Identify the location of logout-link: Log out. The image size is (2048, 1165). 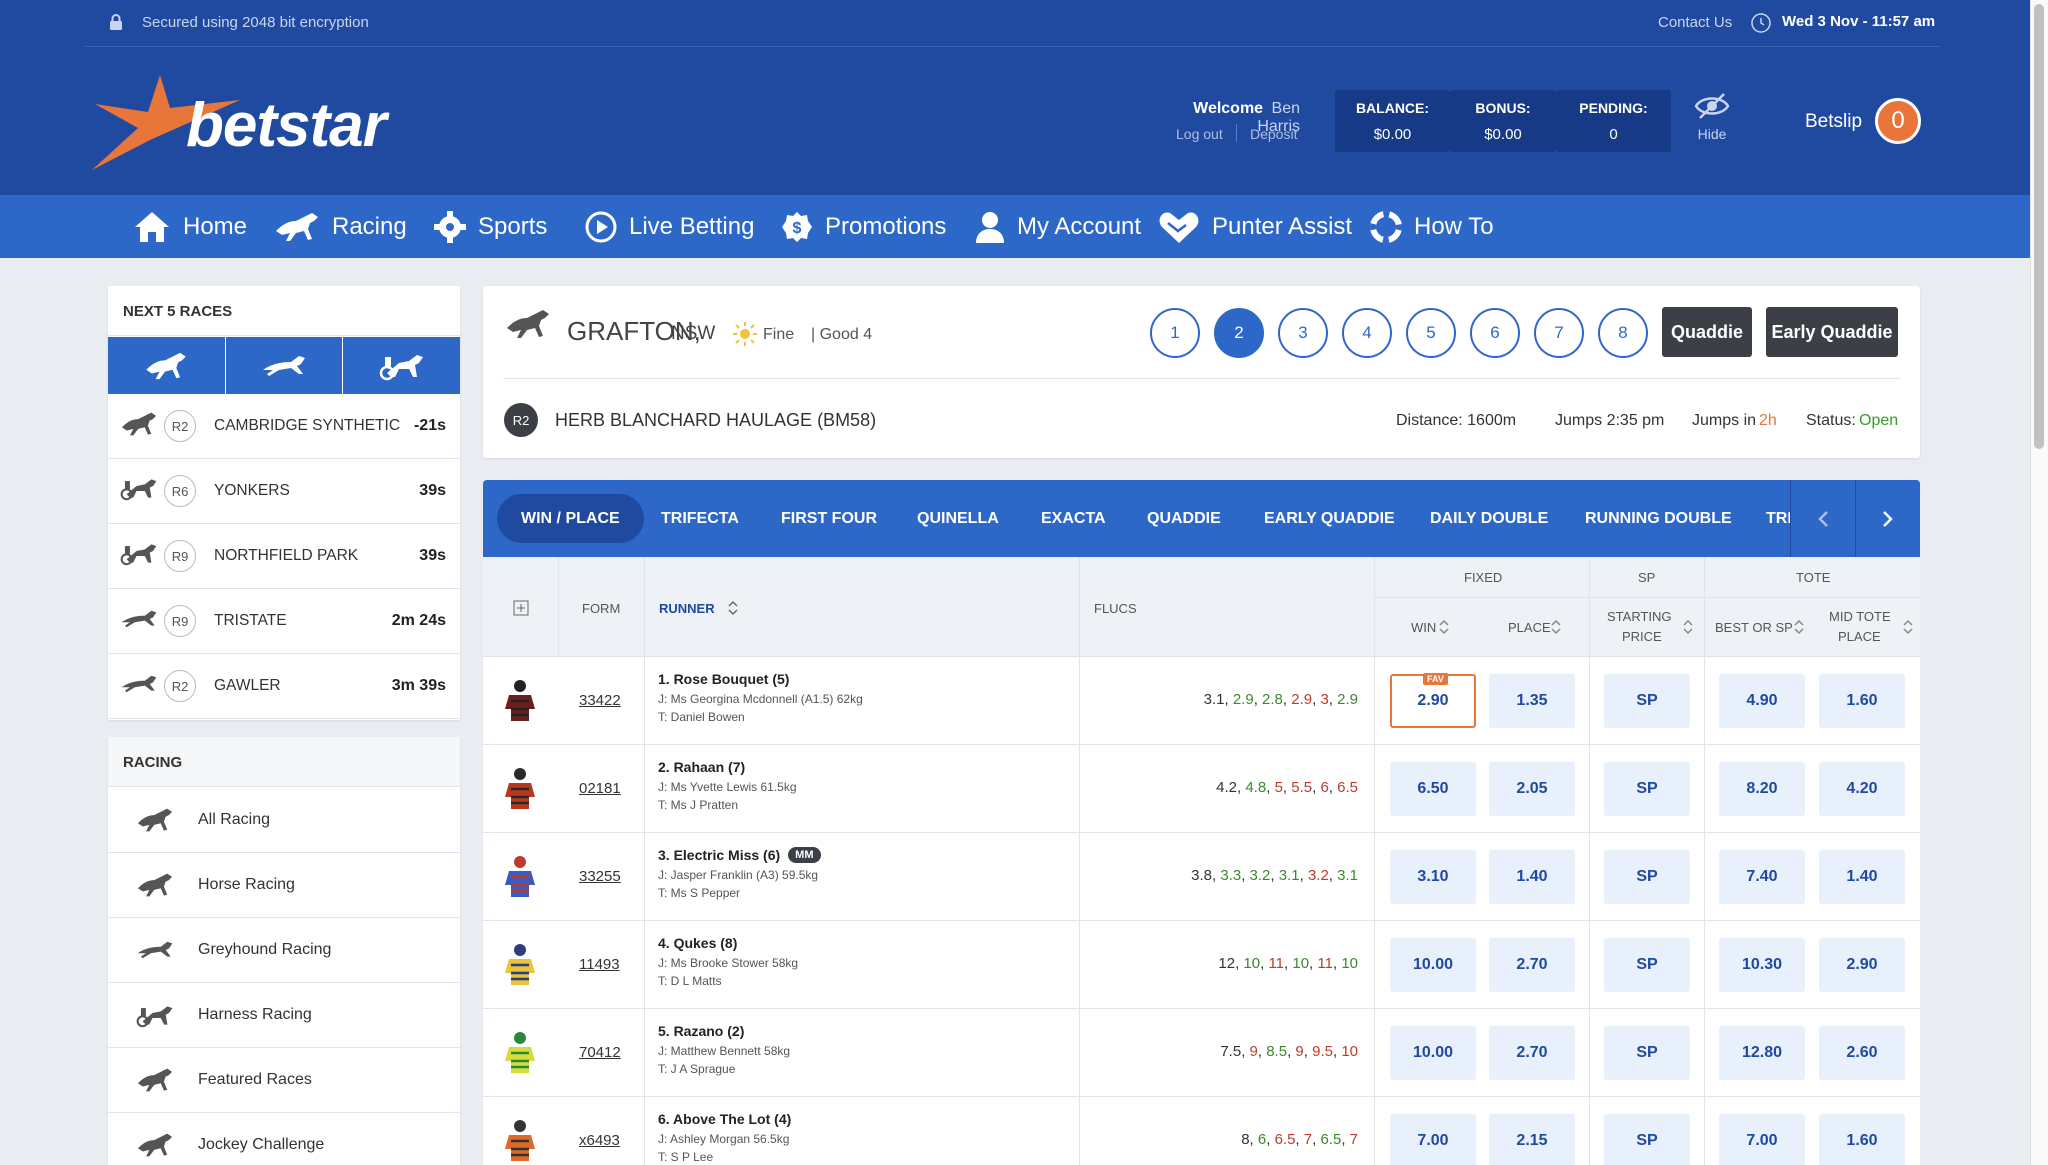
(1199, 134).